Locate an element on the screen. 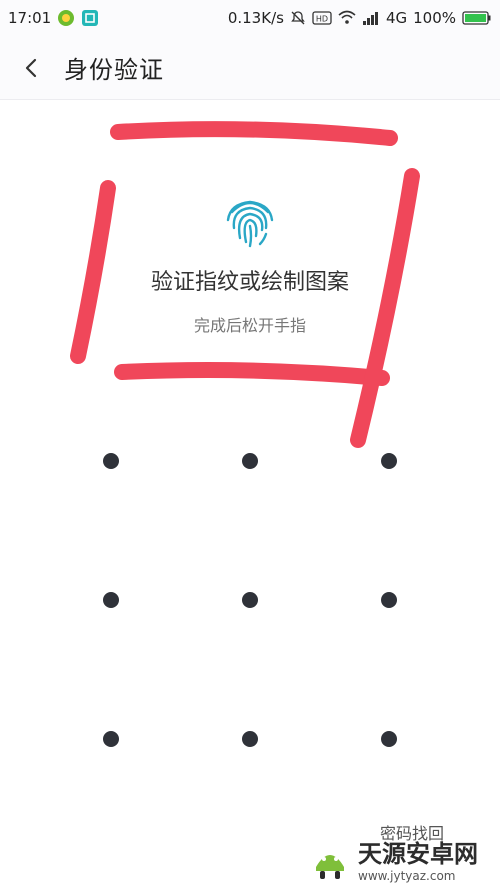  battery-icon is located at coordinates (477, 18).